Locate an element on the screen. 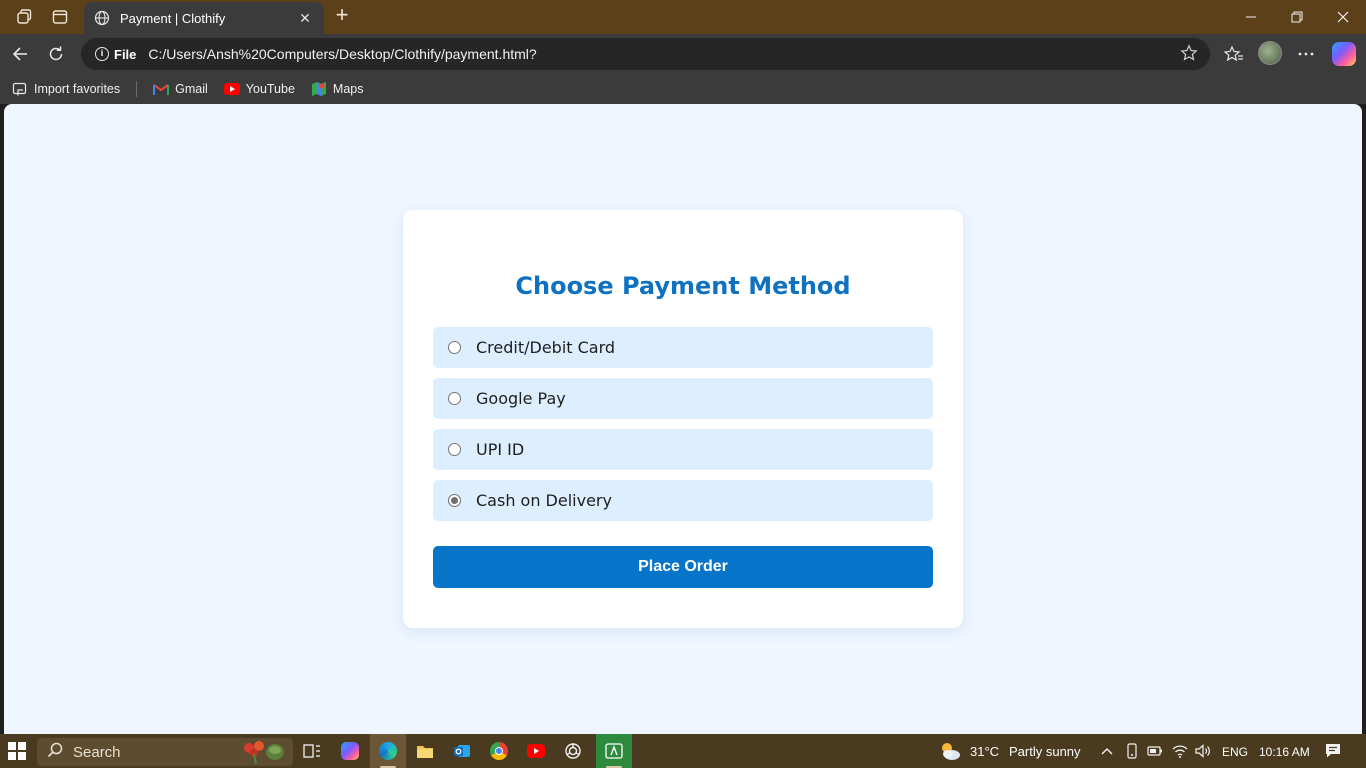 The height and width of the screenshot is (768, 1366). outlook-icon is located at coordinates (462, 751).